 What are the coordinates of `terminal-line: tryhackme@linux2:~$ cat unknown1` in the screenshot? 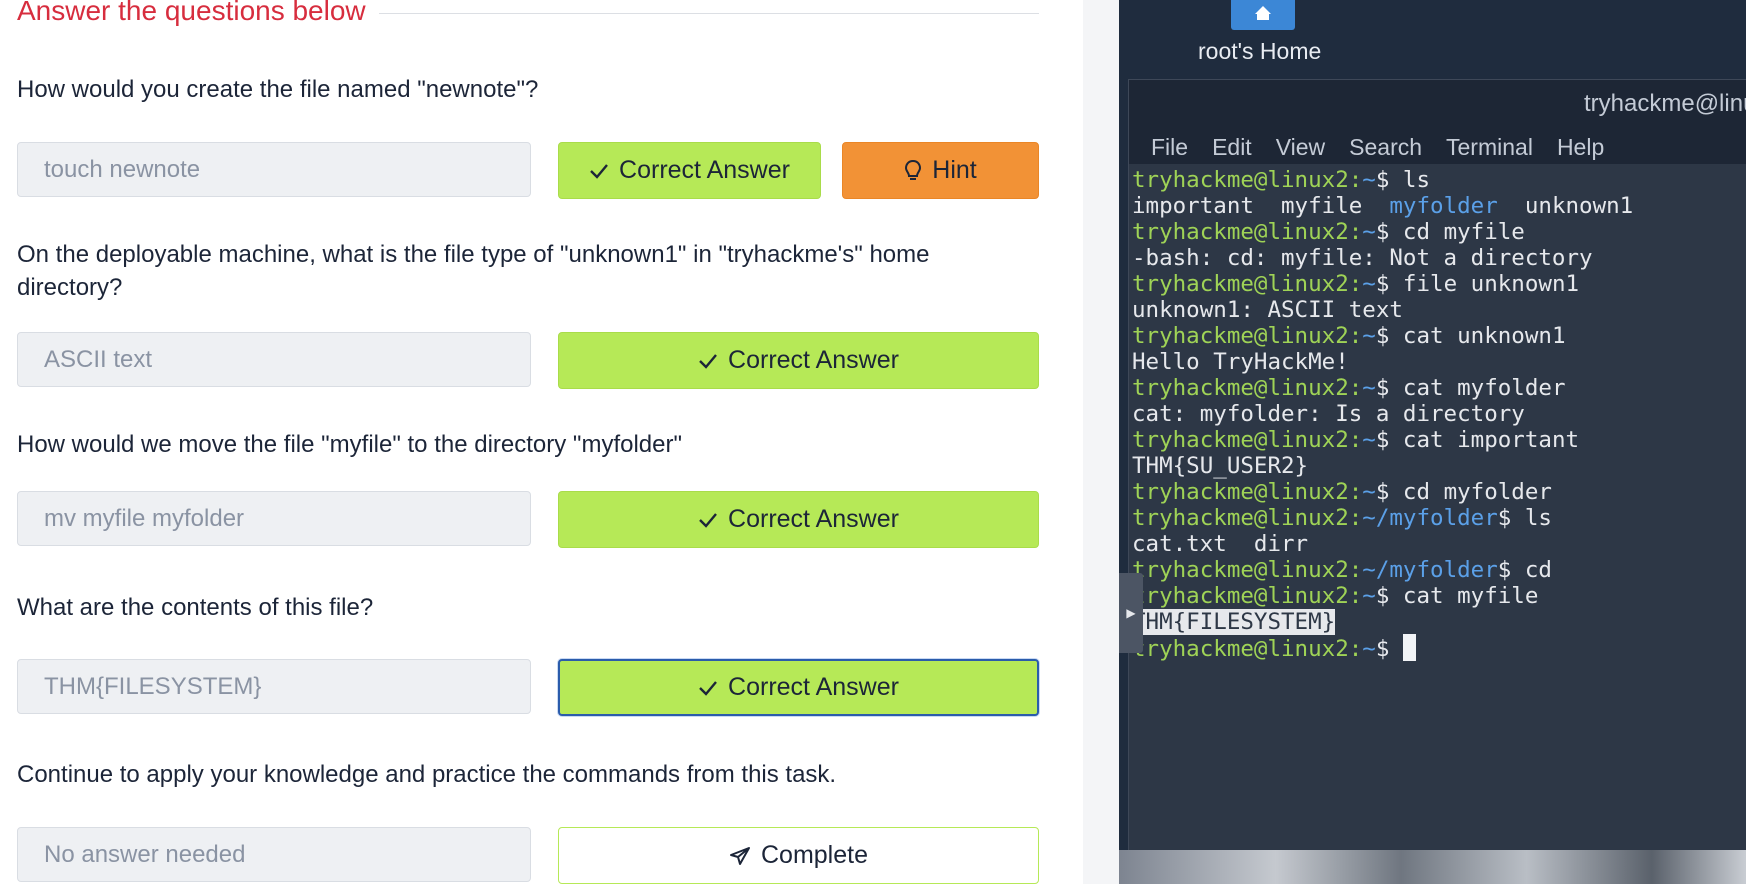 It's located at (1349, 336).